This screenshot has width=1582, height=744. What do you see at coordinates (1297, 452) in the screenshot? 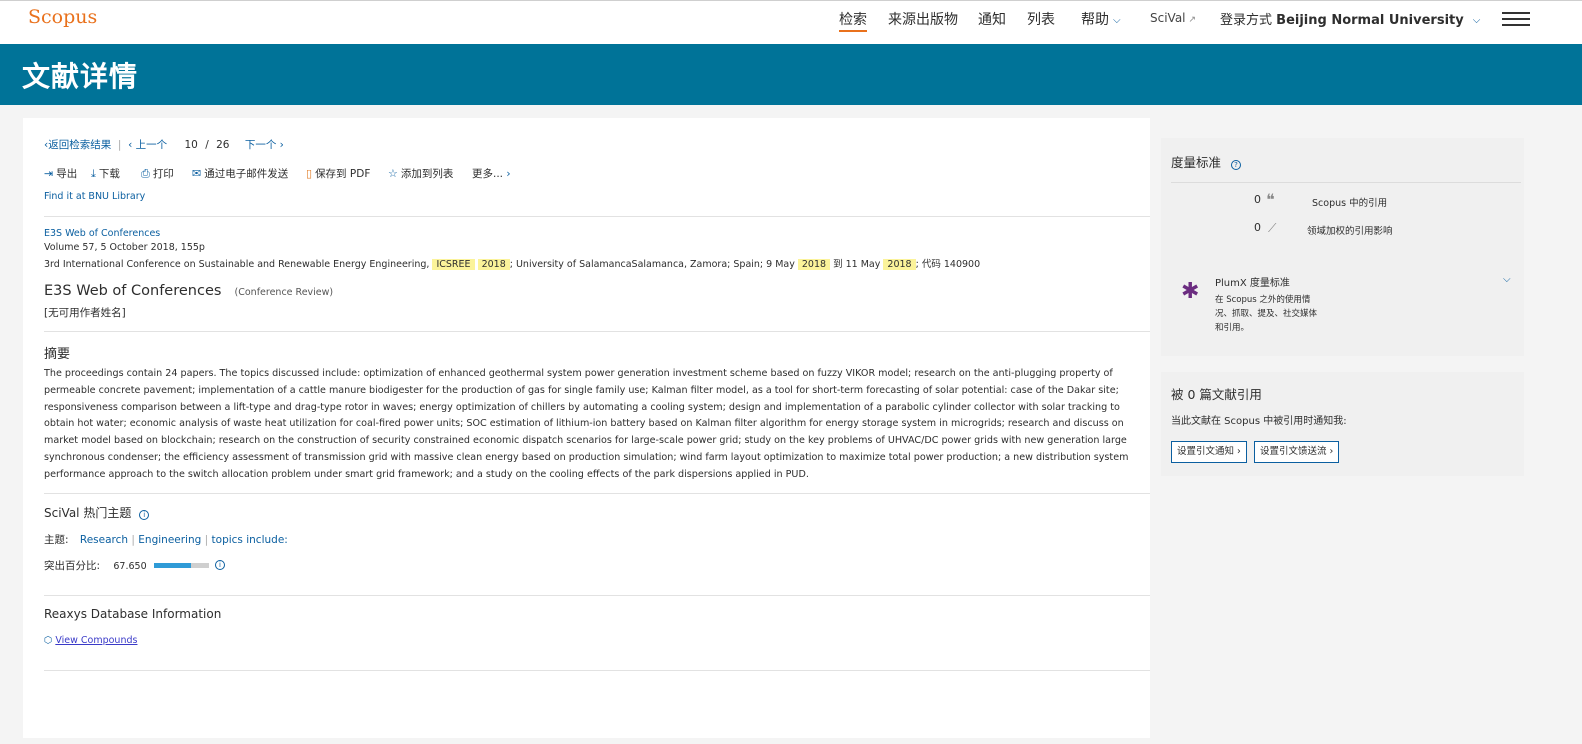
I see `set-citation-feed-button: 设置引文馈送流 ›` at bounding box center [1297, 452].